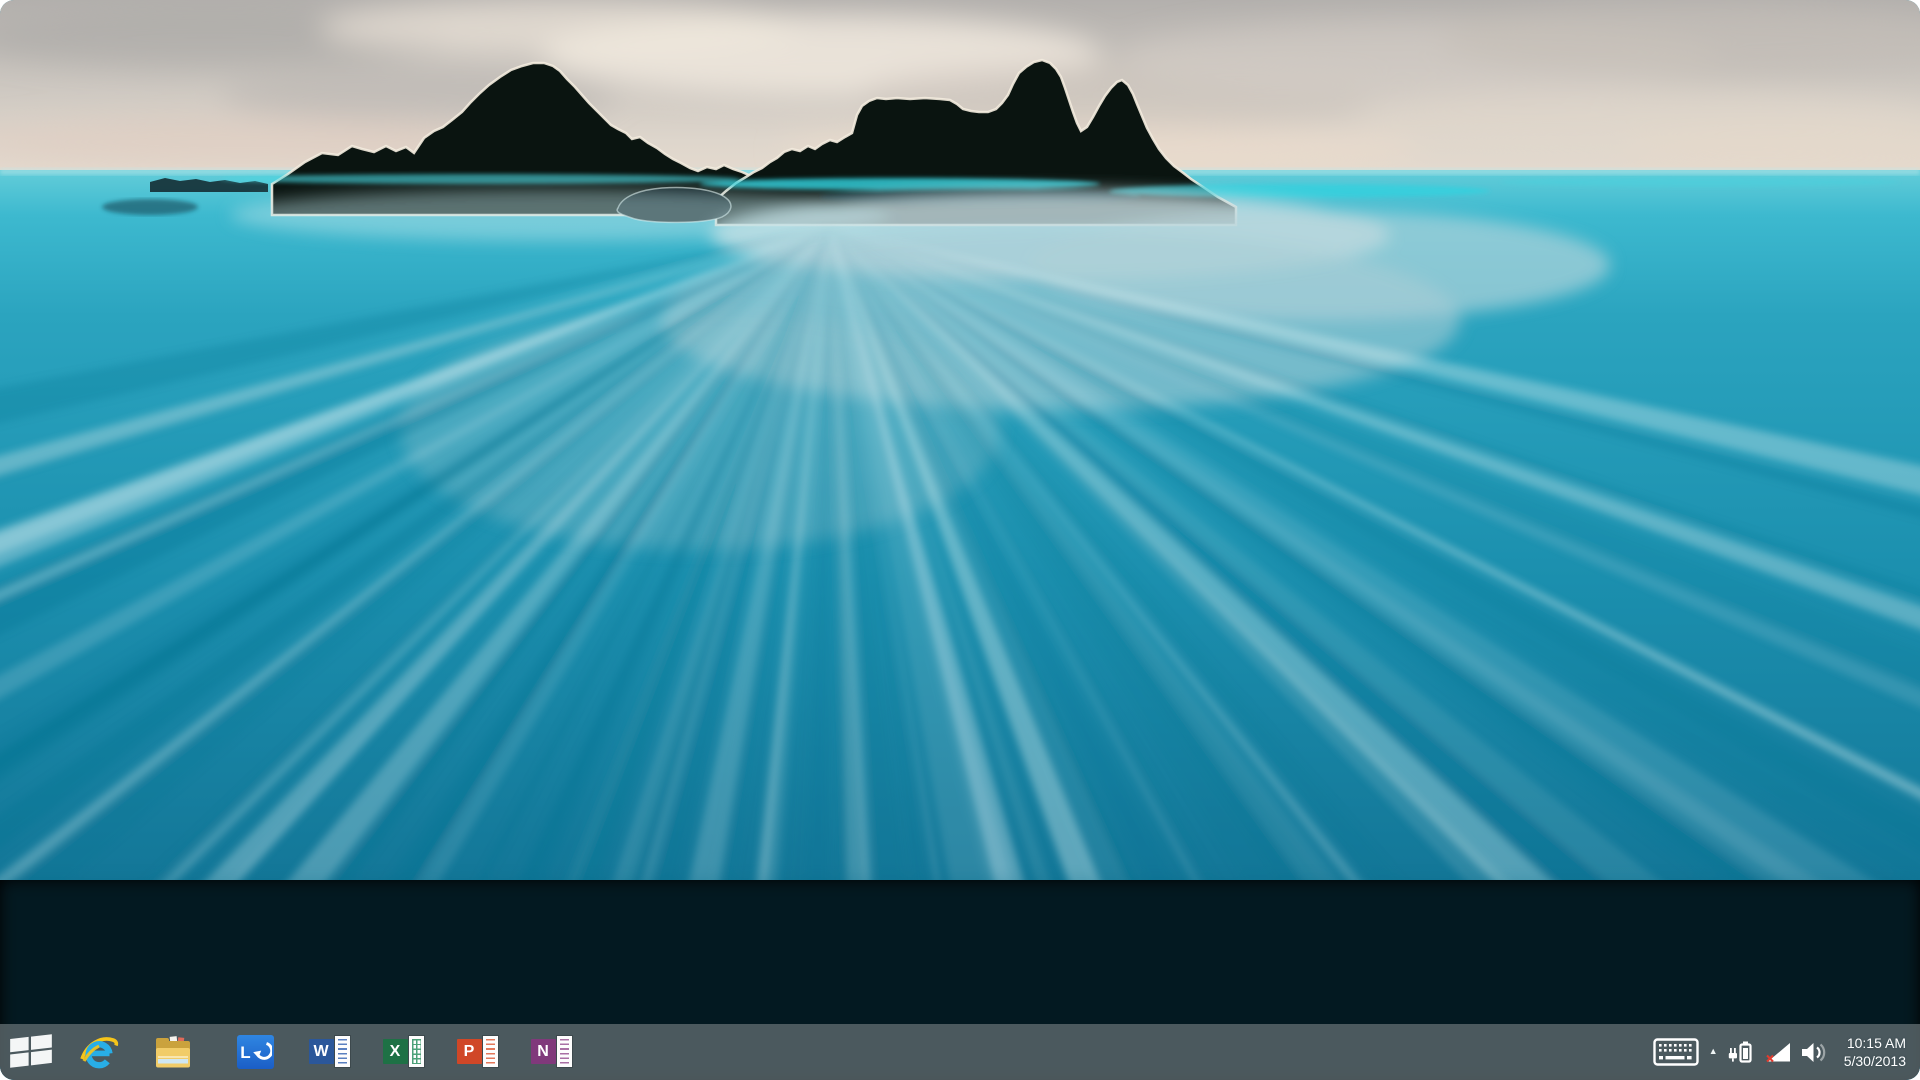 This screenshot has height=1080, width=1920. Describe the element at coordinates (1876, 1043) in the screenshot. I see `clock-time: 10:15 AM` at that location.